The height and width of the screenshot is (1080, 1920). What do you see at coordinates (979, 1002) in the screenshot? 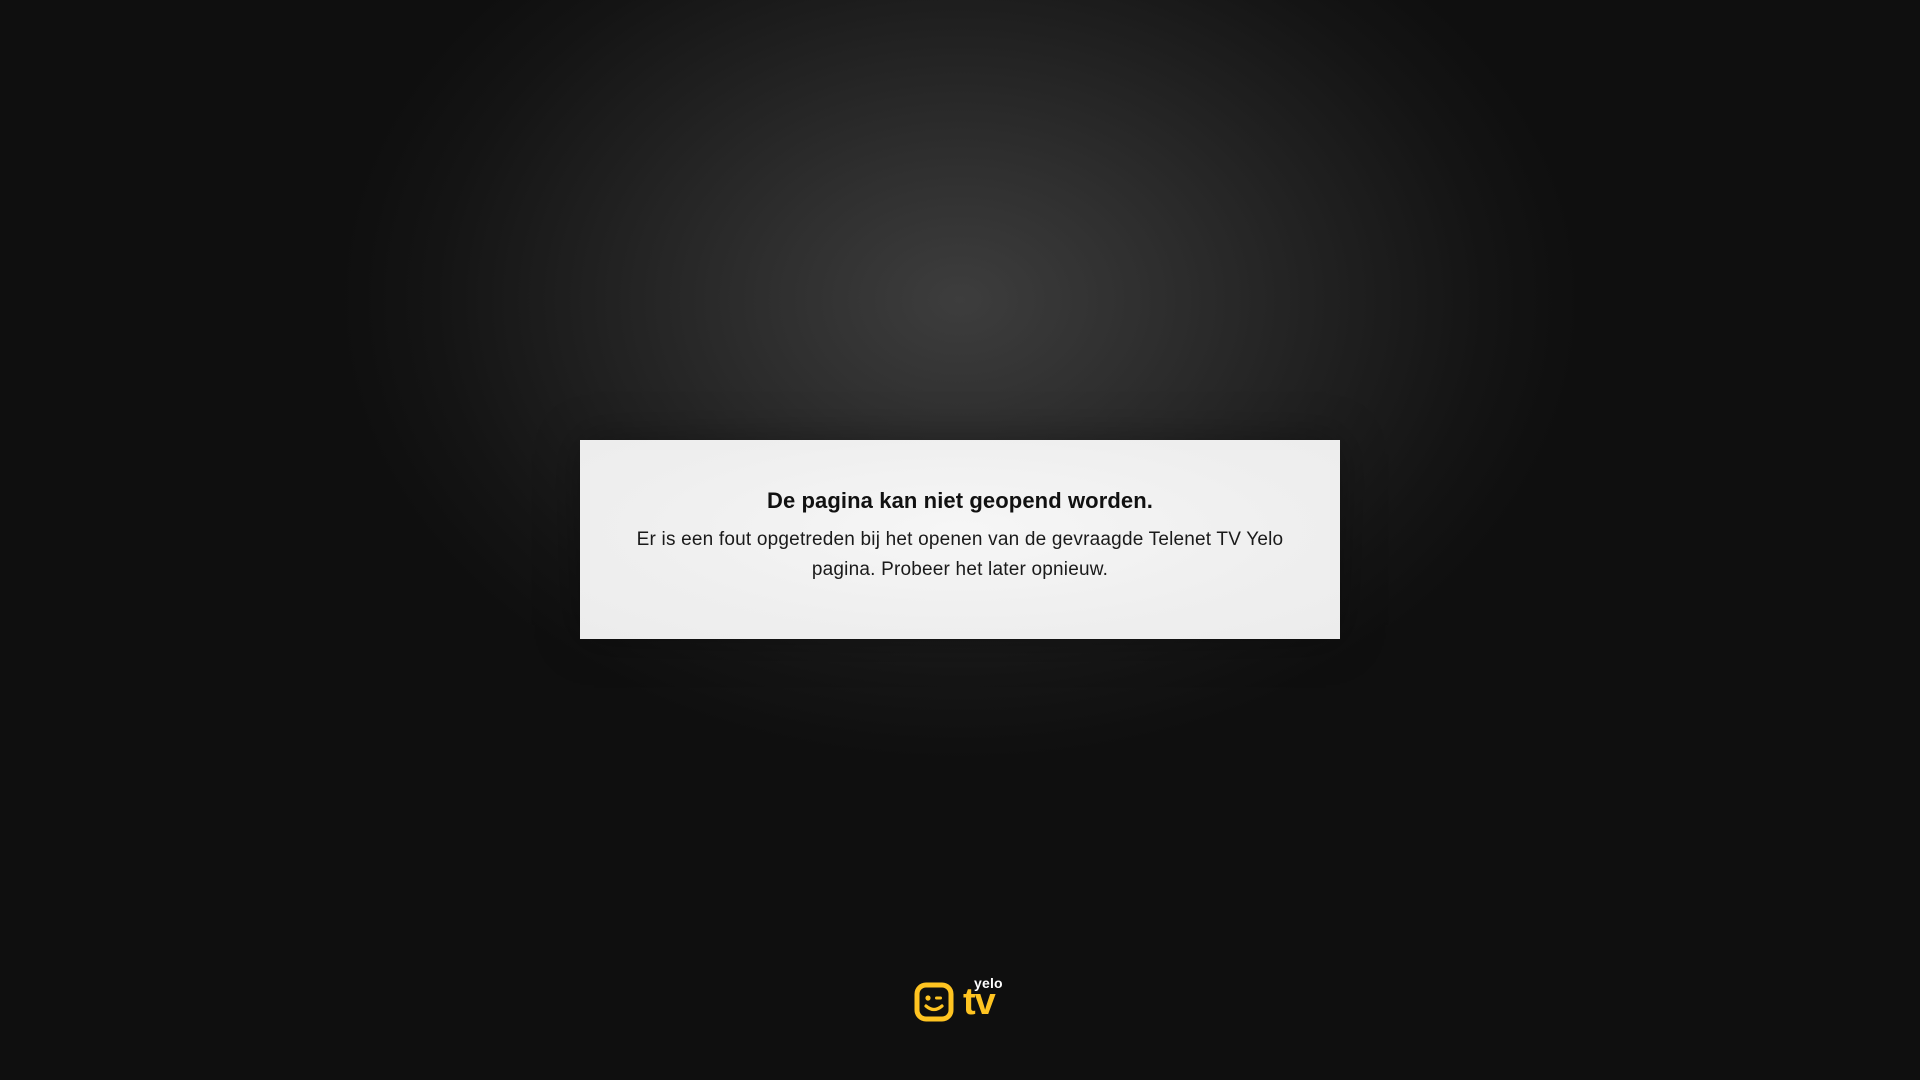
I see `logo-tv-text: tv` at bounding box center [979, 1002].